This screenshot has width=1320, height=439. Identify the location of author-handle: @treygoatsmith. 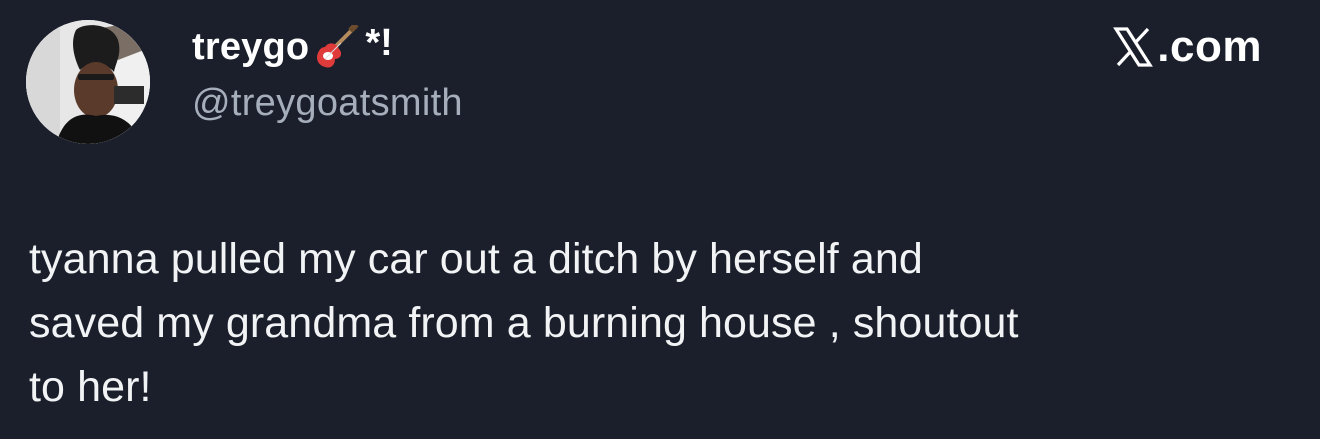
(327, 103).